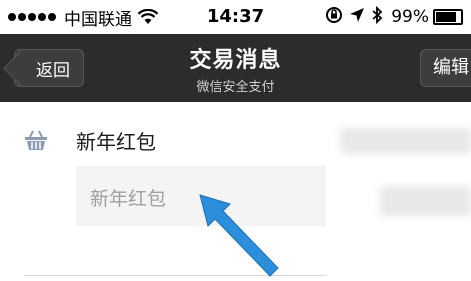  I want to click on battery-icon, so click(448, 17).